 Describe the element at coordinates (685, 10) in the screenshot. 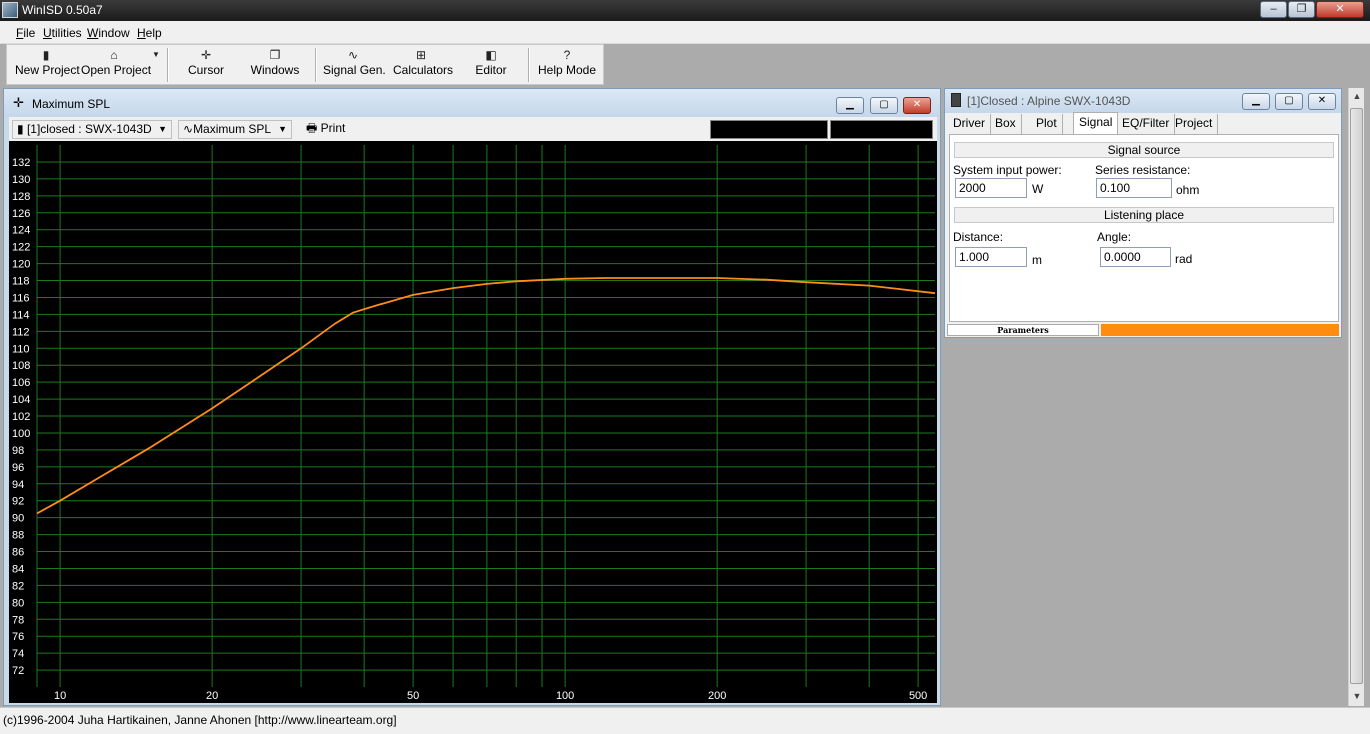

I see `app-titlebar: WinISD 0.50a7 – ❐ ✕` at that location.